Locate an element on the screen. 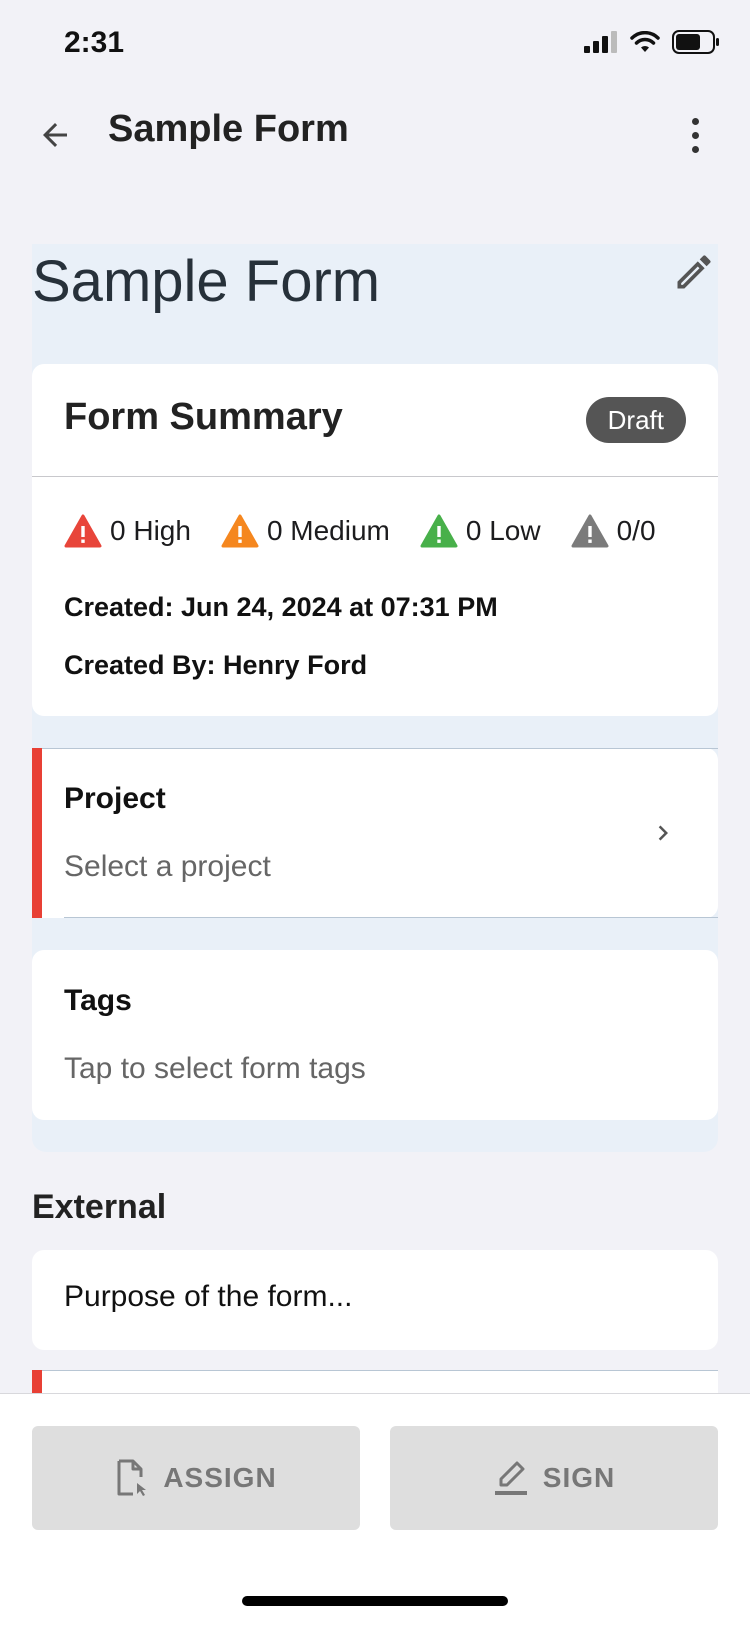  arrow-left-icon is located at coordinates (55, 135).